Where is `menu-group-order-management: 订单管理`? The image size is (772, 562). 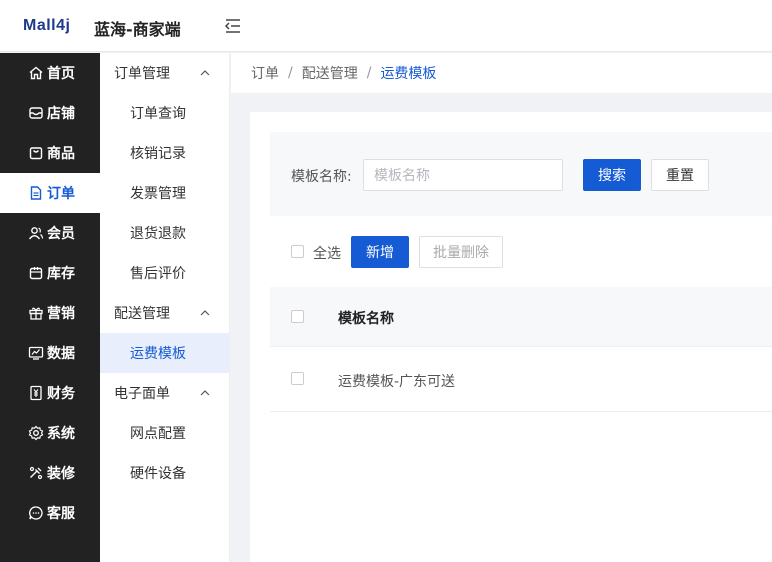
menu-group-order-management: 订单管理 is located at coordinates (164, 73).